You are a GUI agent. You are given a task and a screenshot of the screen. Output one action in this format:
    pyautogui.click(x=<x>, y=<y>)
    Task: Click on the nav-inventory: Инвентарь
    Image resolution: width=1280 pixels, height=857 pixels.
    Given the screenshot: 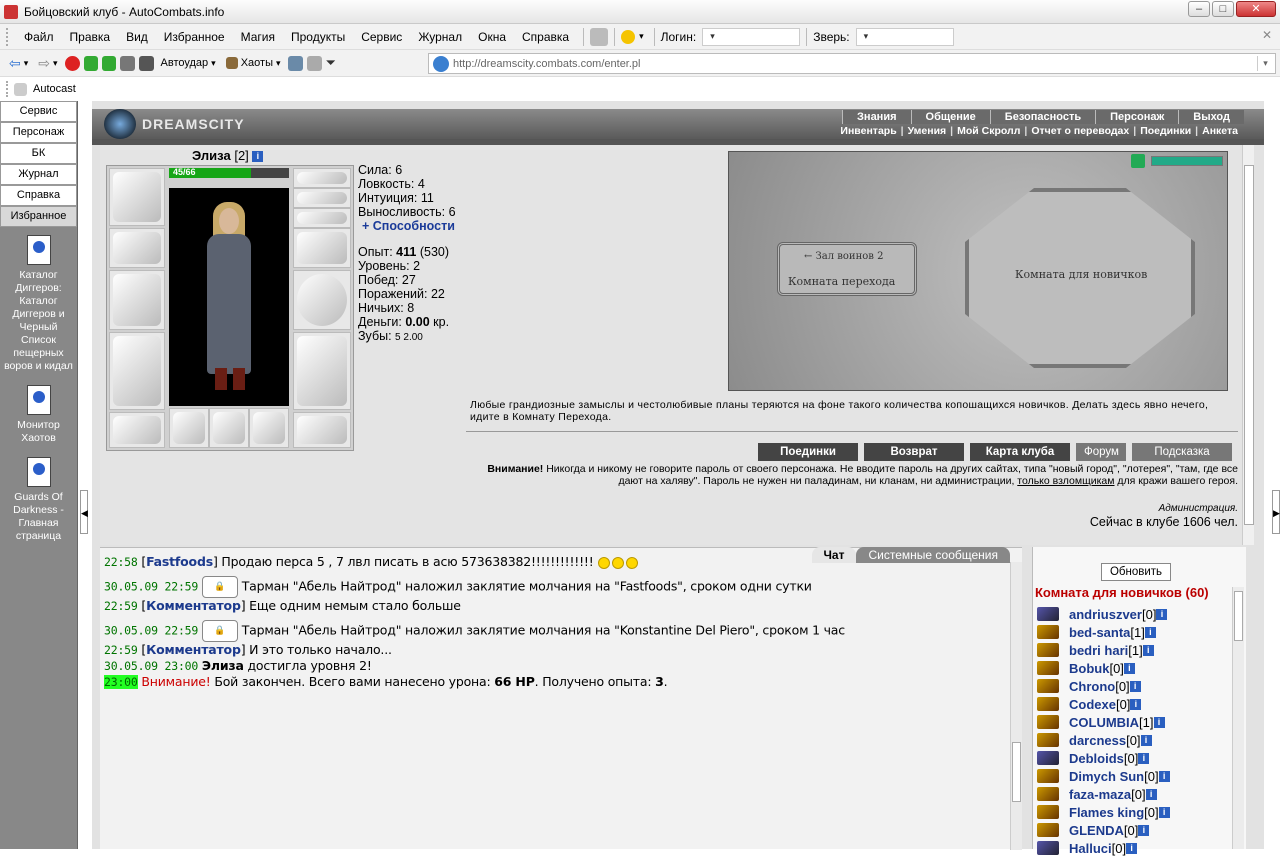 What is the action you would take?
    pyautogui.click(x=868, y=131)
    